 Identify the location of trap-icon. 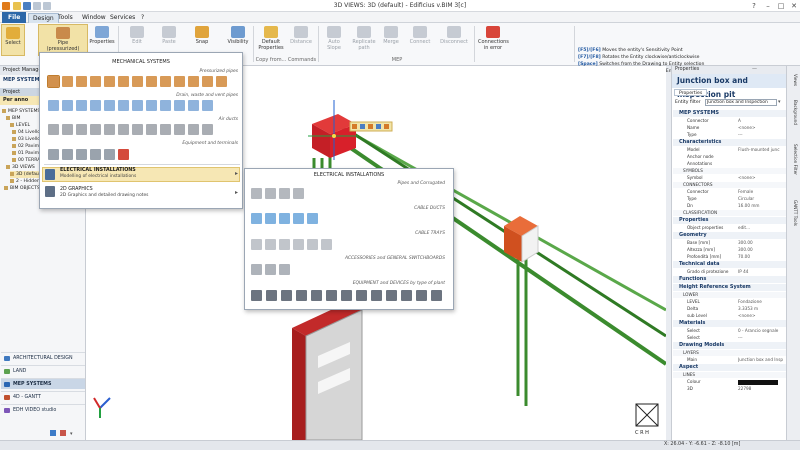
(165, 105).